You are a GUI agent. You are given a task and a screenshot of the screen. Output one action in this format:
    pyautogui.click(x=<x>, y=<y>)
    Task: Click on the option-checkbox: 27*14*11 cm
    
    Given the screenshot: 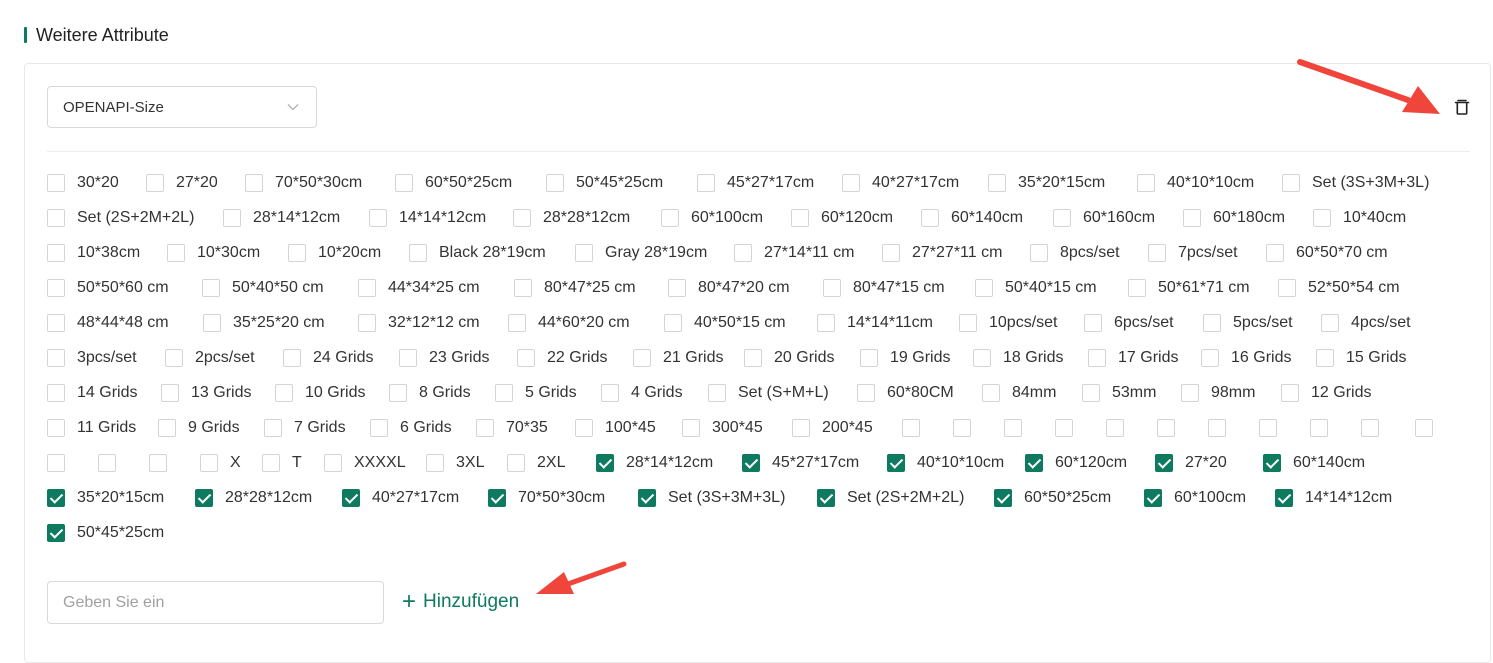 What is the action you would take?
    pyautogui.click(x=794, y=252)
    